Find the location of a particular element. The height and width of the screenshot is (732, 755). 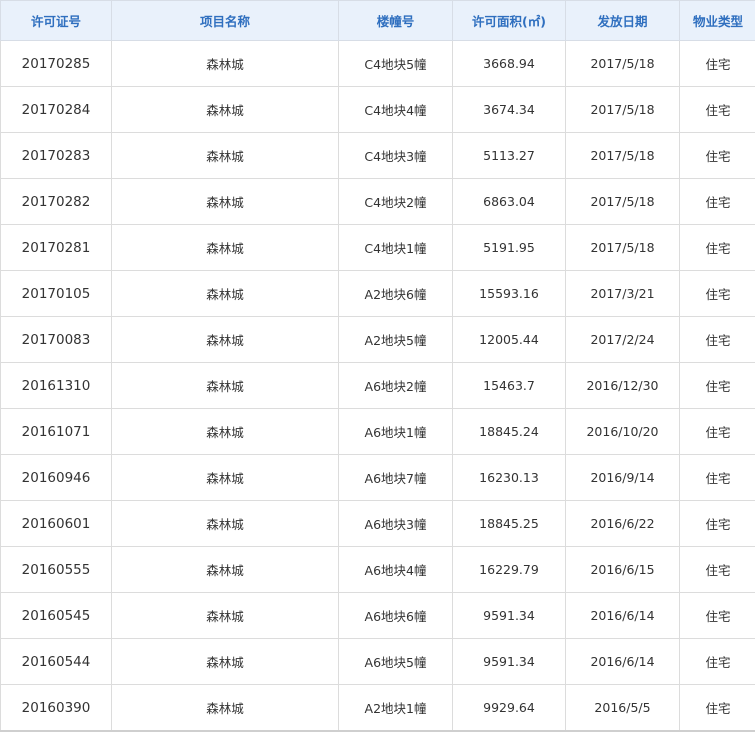

table-row: 20160390 森林城 A2地块1幢 9929.64 2016/5/5 住宅 is located at coordinates (377, 708).